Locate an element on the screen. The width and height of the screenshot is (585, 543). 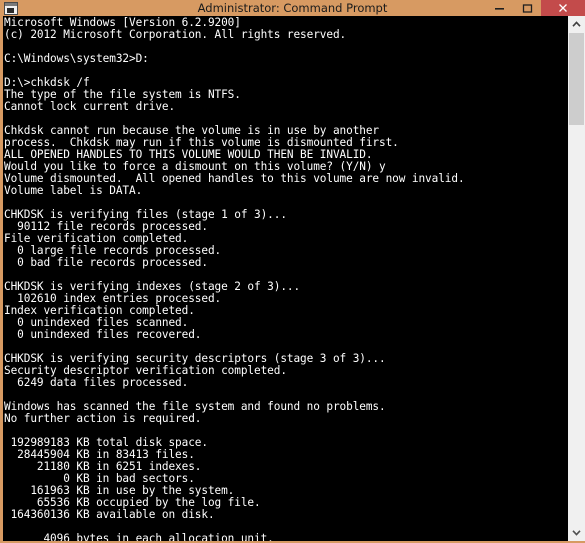
minimize-button is located at coordinates (499, 8).